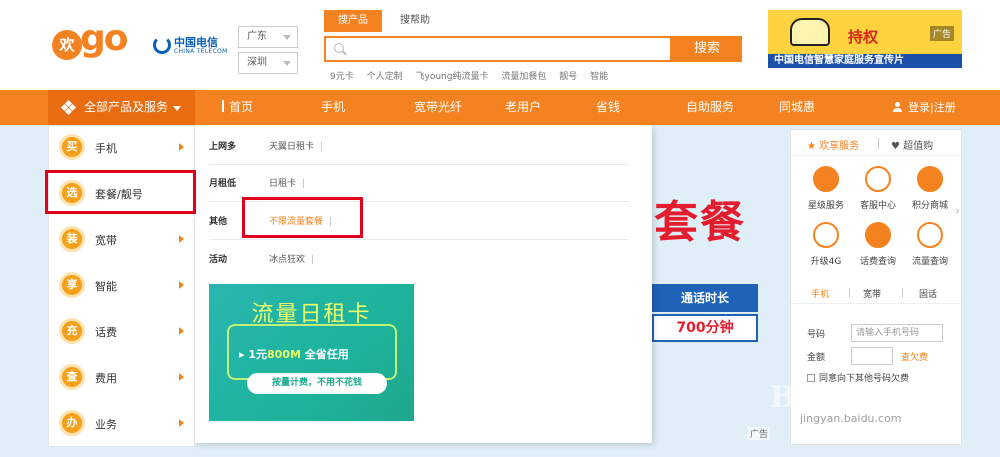  I want to click on number-row: 号码 请输入手机号码, so click(875, 333).